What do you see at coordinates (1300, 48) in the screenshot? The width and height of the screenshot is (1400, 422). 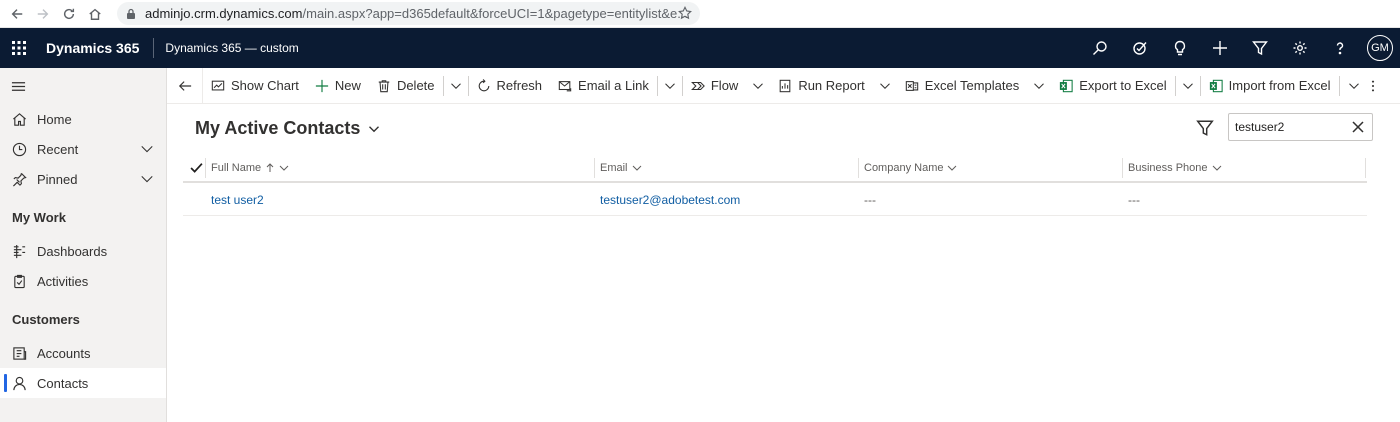 I see `gear-icon` at bounding box center [1300, 48].